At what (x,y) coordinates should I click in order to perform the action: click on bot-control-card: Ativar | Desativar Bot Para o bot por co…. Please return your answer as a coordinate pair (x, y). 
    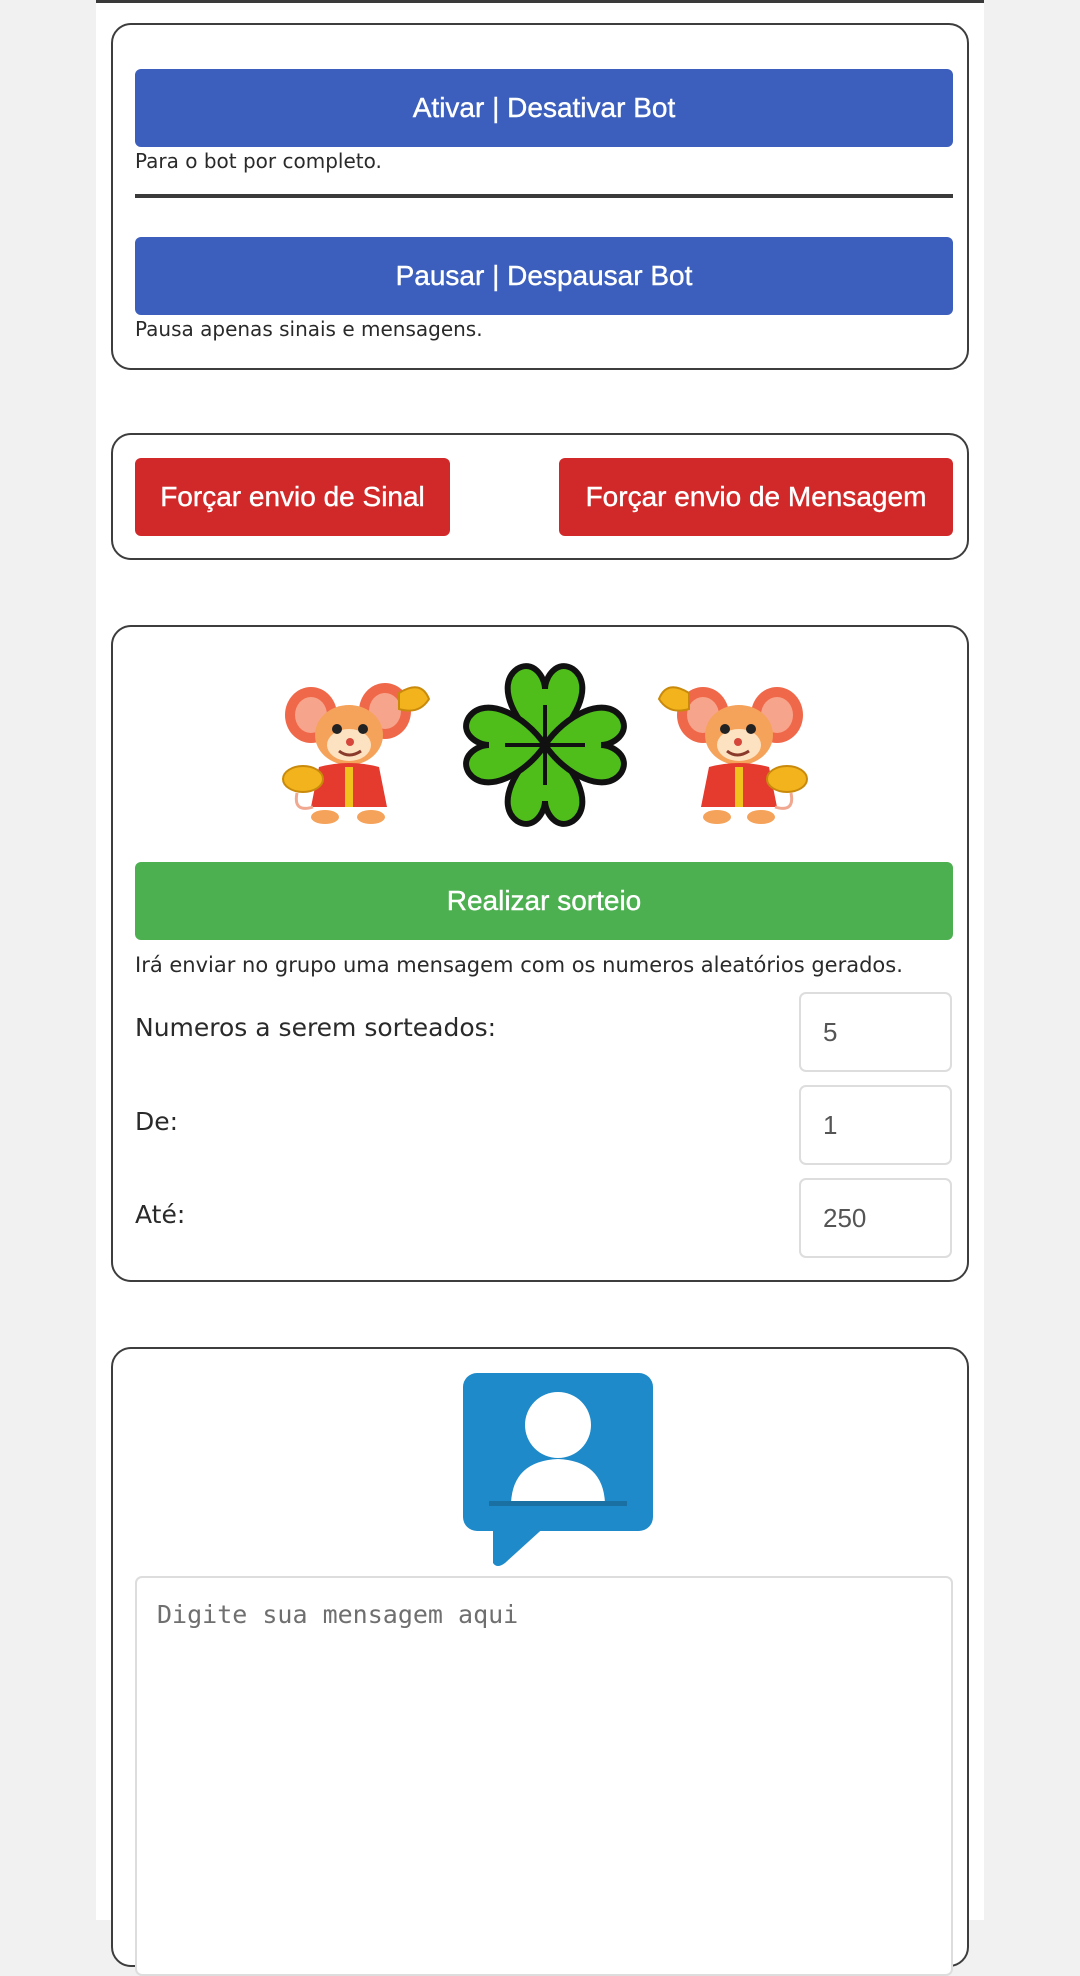
    Looking at the image, I should click on (540, 196).